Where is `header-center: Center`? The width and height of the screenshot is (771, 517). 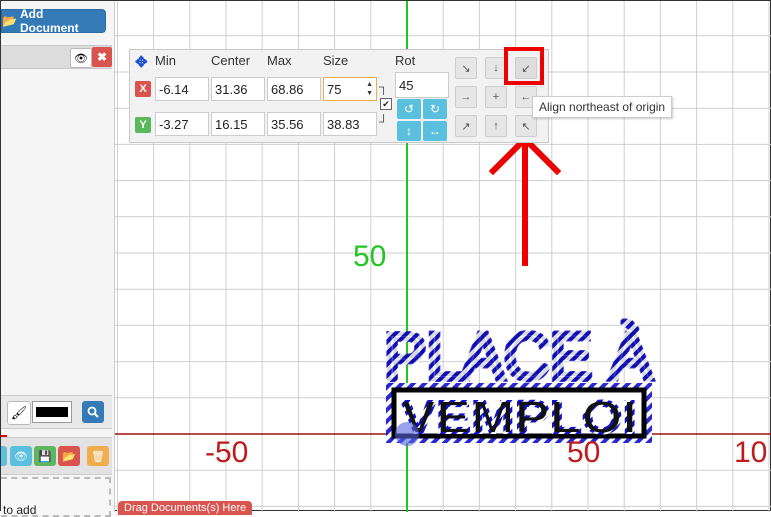 header-center: Center is located at coordinates (231, 60).